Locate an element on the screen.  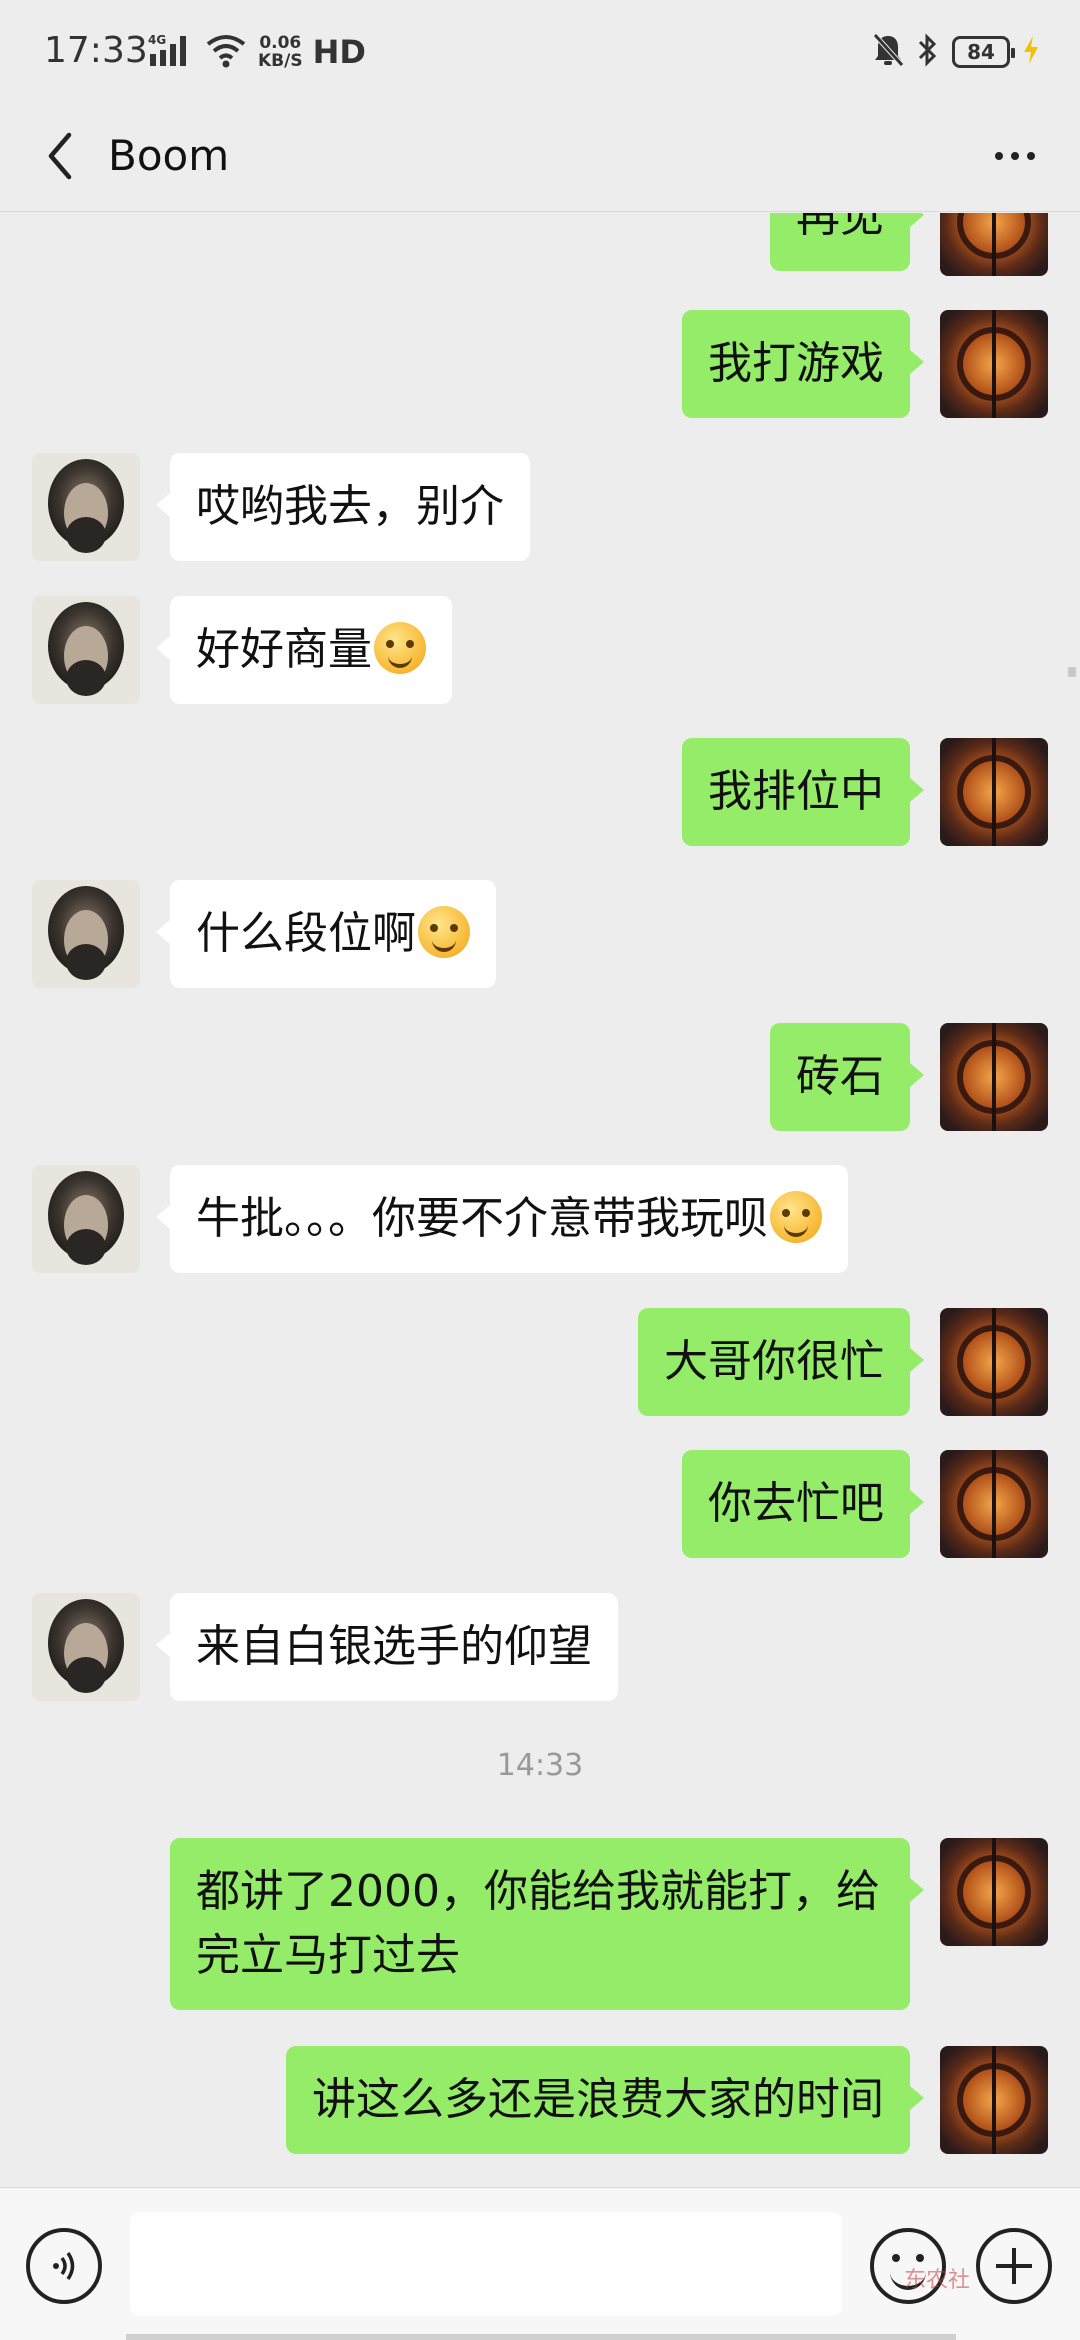
message-bubble-in: 来自白银选手的仰望 is located at coordinates (387, 1647).